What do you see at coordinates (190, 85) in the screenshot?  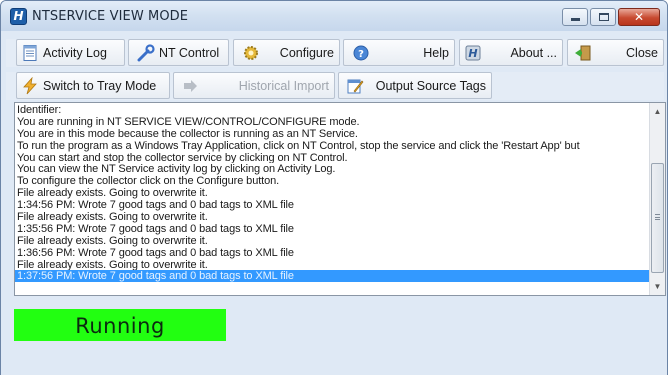 I see `import-arrow-icon` at bounding box center [190, 85].